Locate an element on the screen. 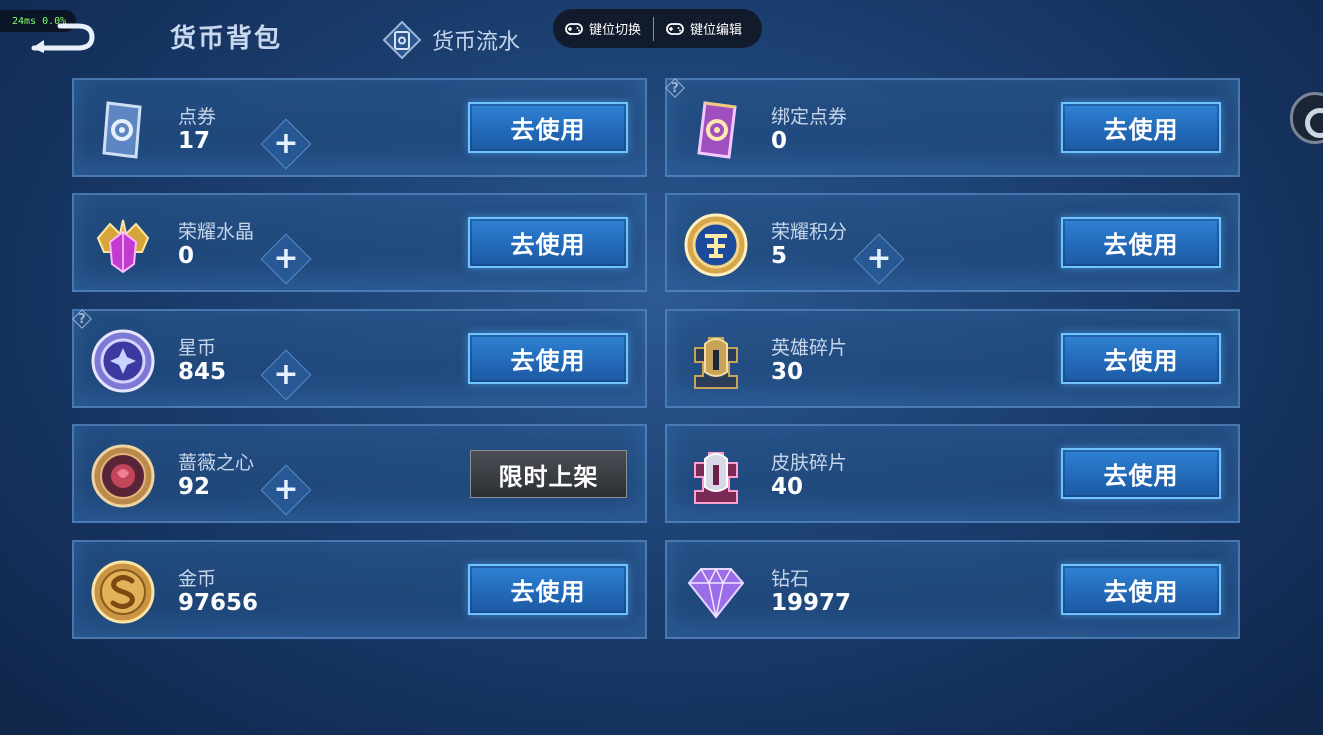  currency-card-star-coin: ? 星币 845 + 去使用 is located at coordinates (359, 358).